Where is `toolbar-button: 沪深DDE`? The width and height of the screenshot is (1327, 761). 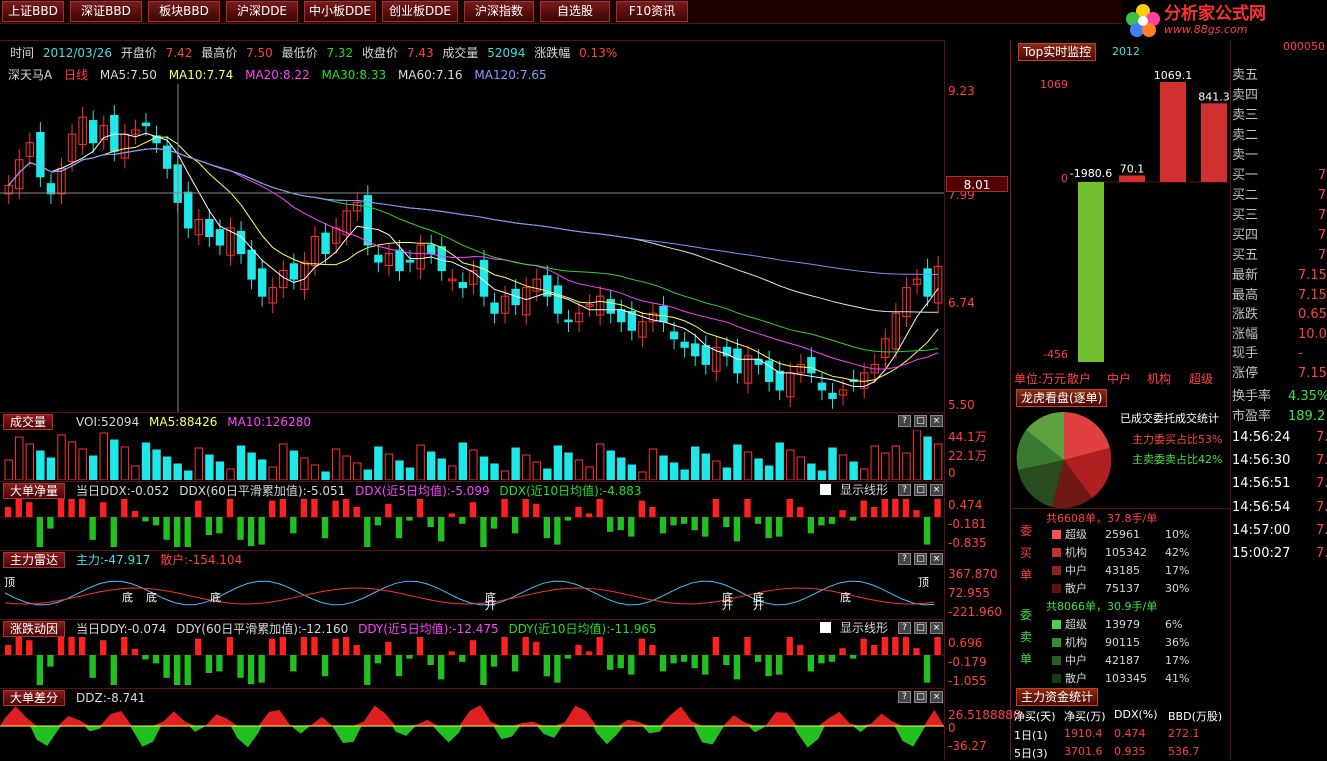 toolbar-button: 沪深DDE is located at coordinates (262, 11).